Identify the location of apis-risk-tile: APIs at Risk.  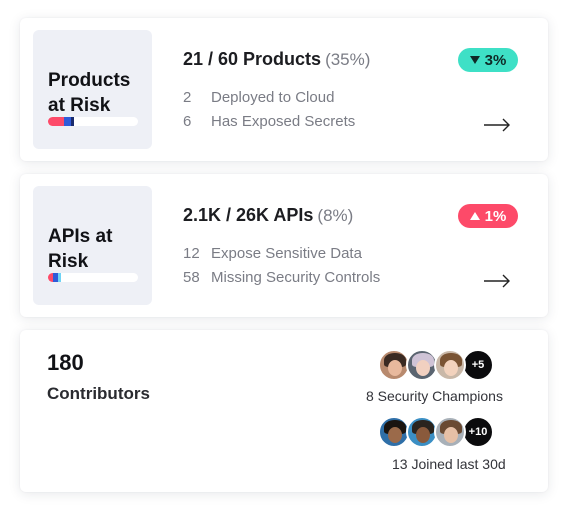
(92, 245).